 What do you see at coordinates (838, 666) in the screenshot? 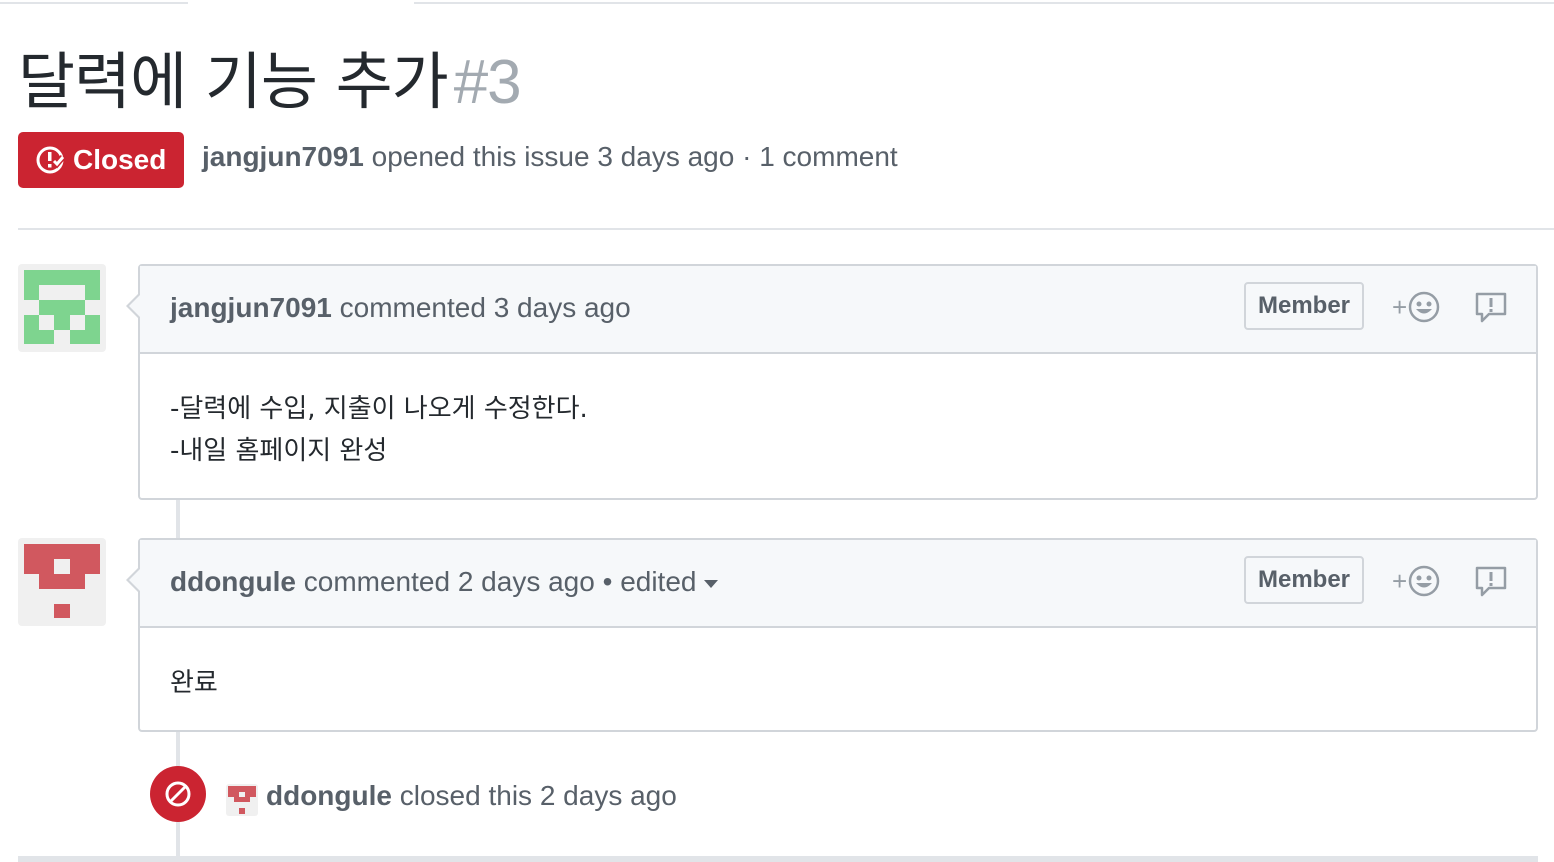
I see `comment-body: 완료` at bounding box center [838, 666].